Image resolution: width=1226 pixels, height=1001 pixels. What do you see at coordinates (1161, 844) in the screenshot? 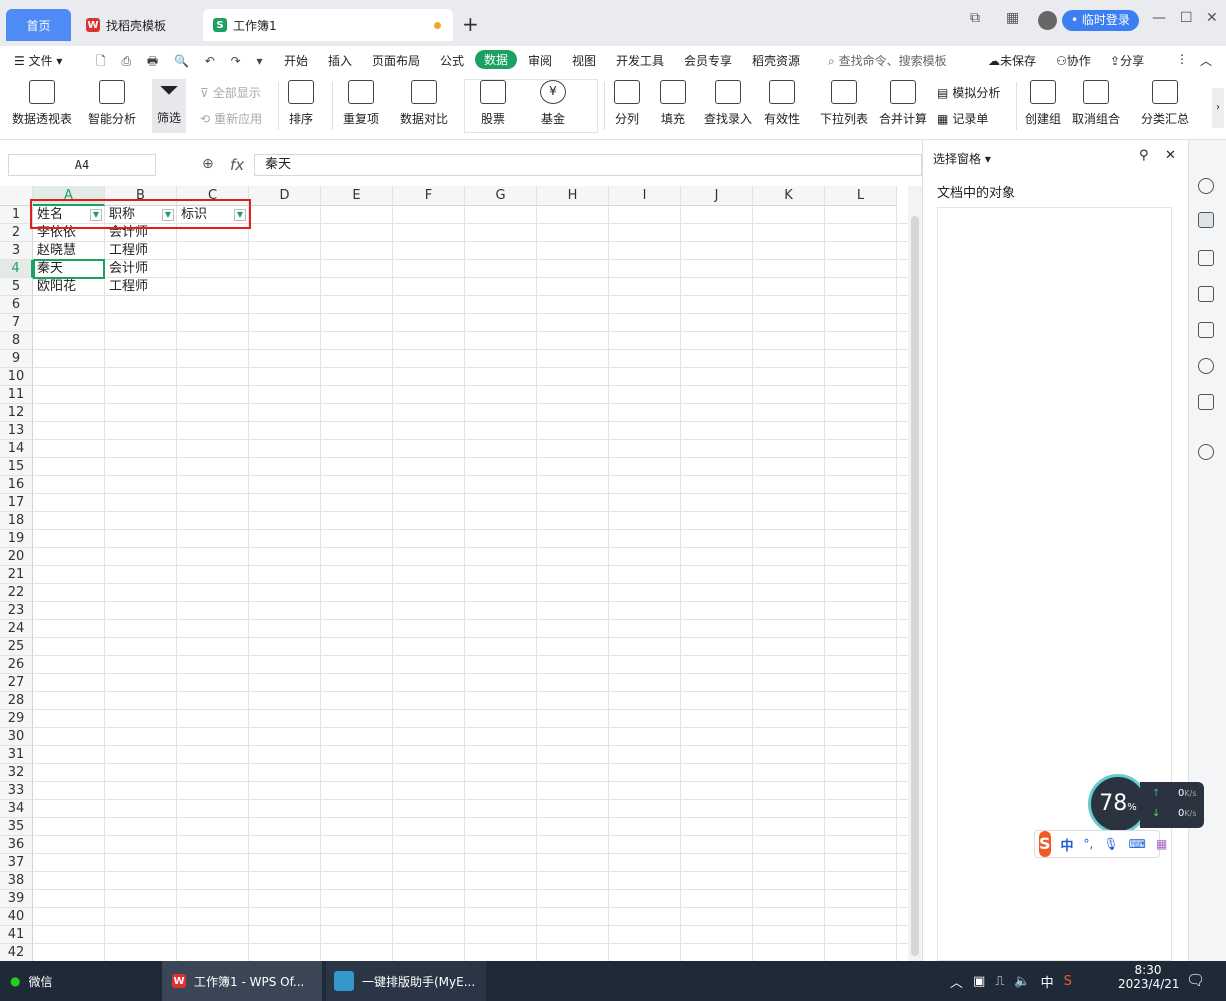
I see `apps-icon: ▦` at bounding box center [1161, 844].